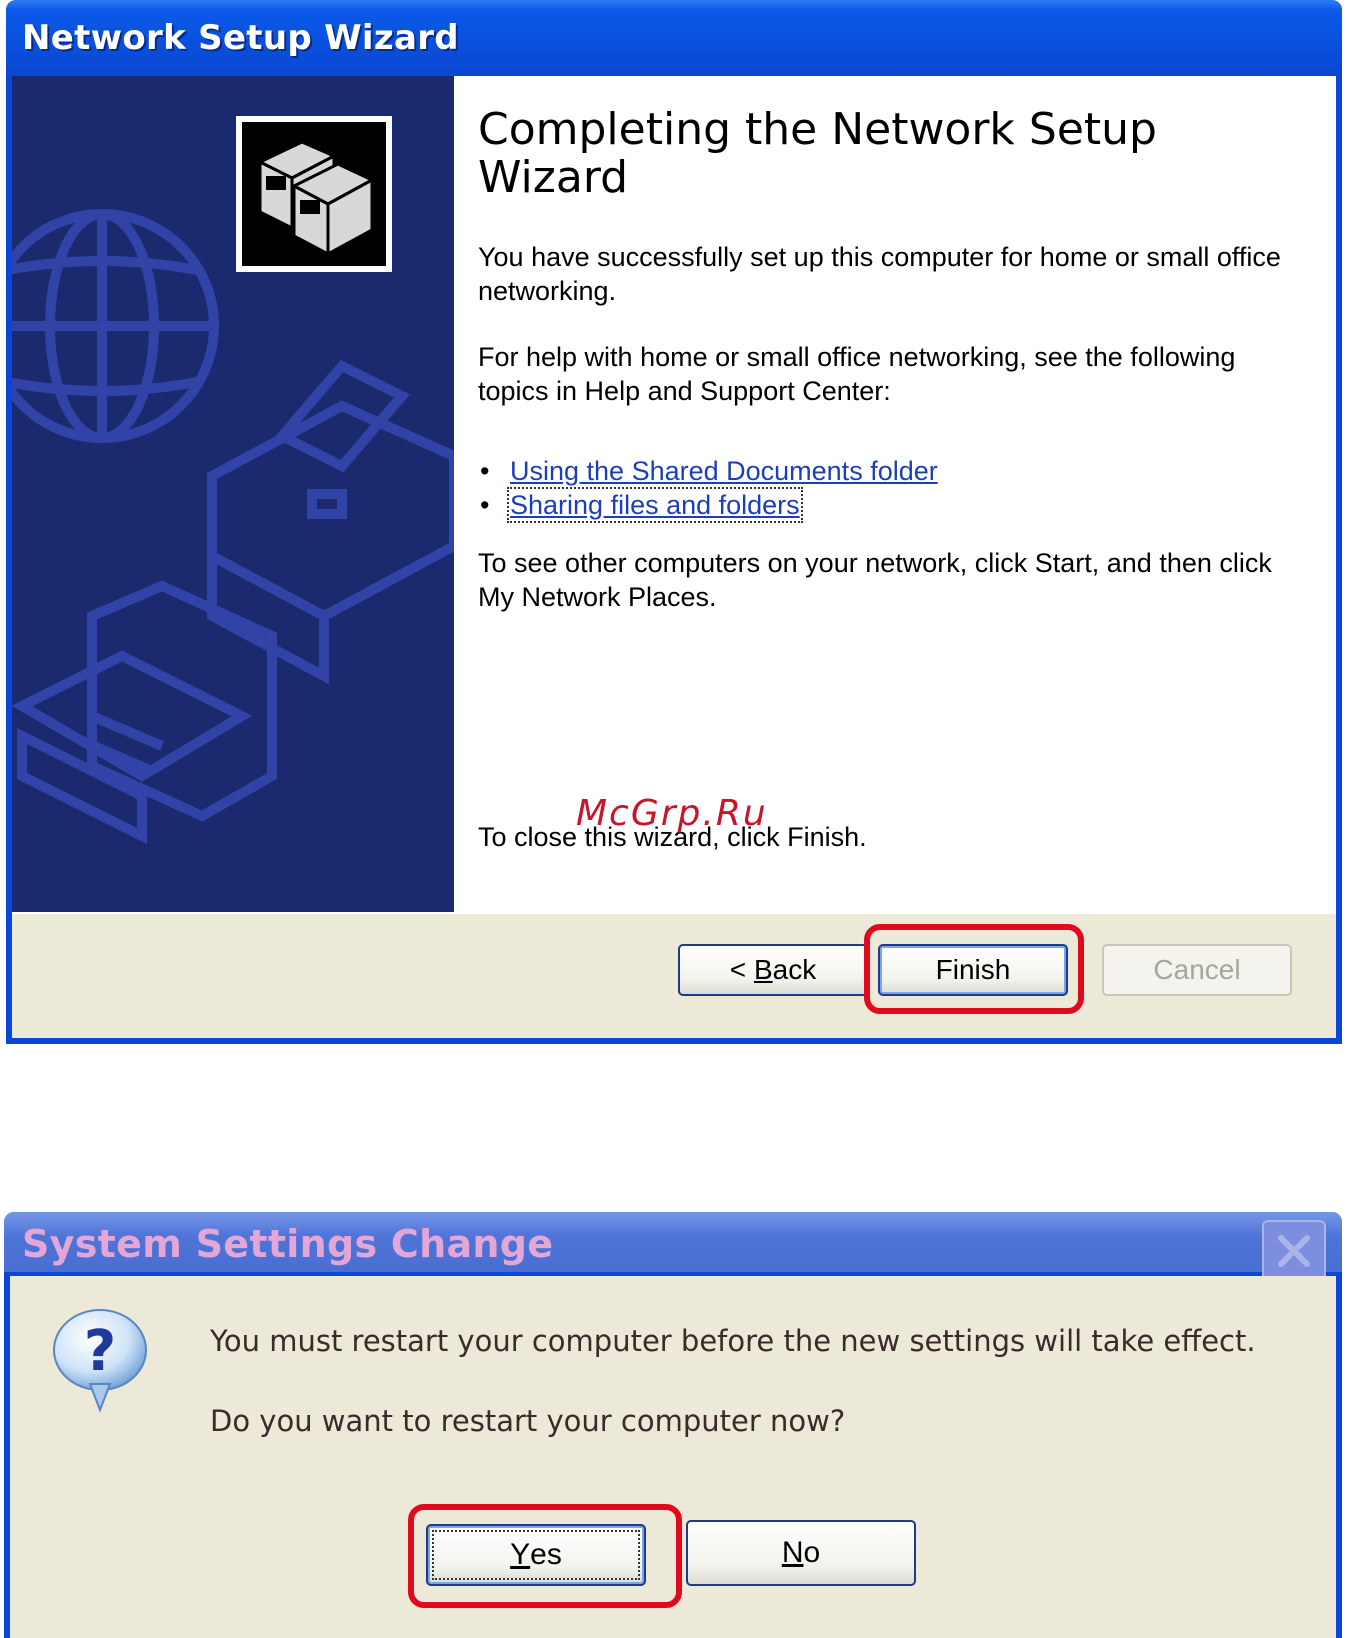 The height and width of the screenshot is (1638, 1349). I want to click on yes-highlight-box, so click(545, 1556).